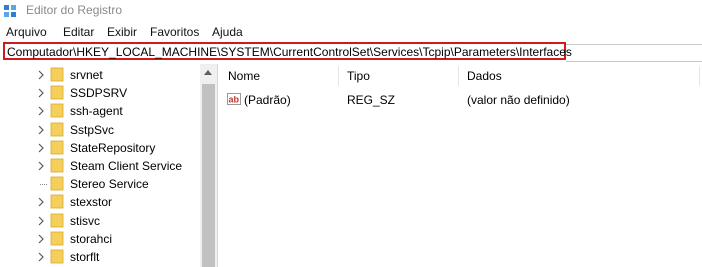  Describe the element at coordinates (92, 129) in the screenshot. I see `tree-item-label: SstpSvc` at that location.